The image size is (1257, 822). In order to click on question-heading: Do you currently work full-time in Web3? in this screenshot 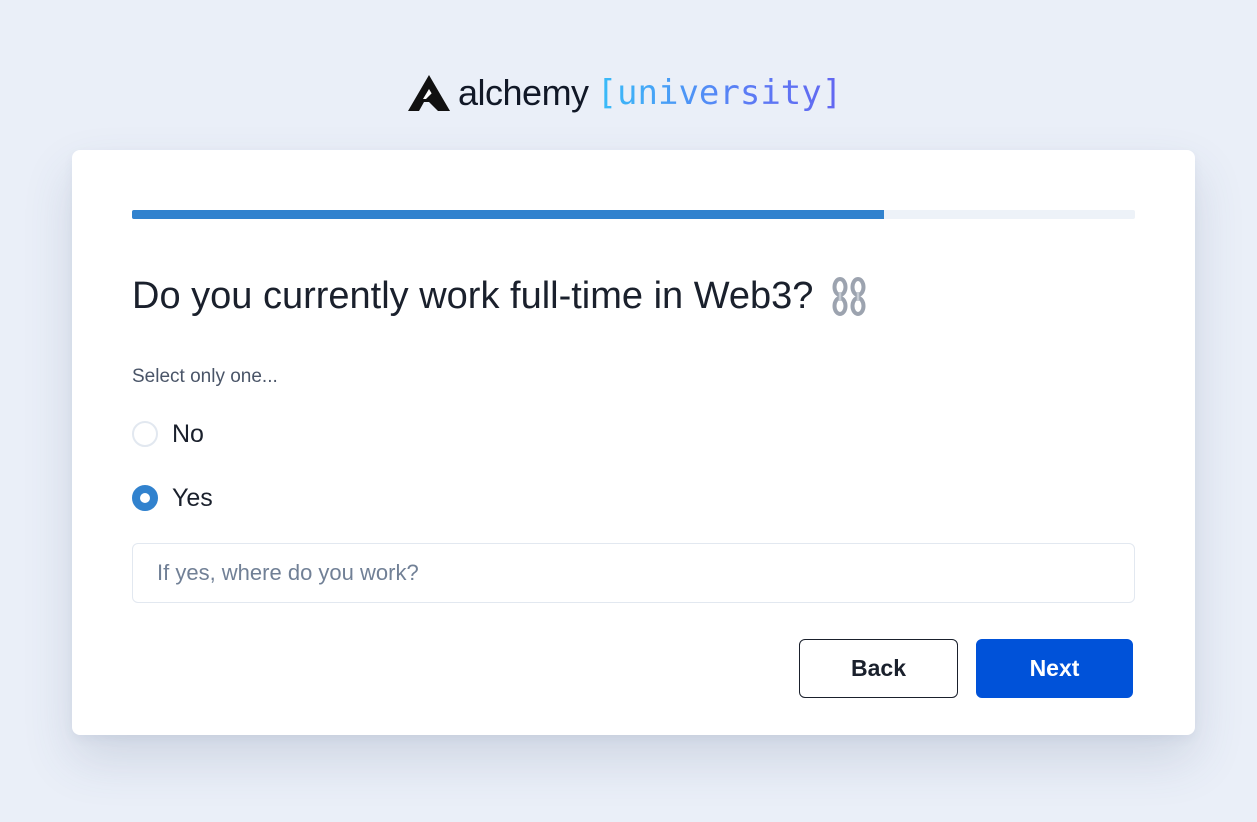, I will do `click(499, 296)`.